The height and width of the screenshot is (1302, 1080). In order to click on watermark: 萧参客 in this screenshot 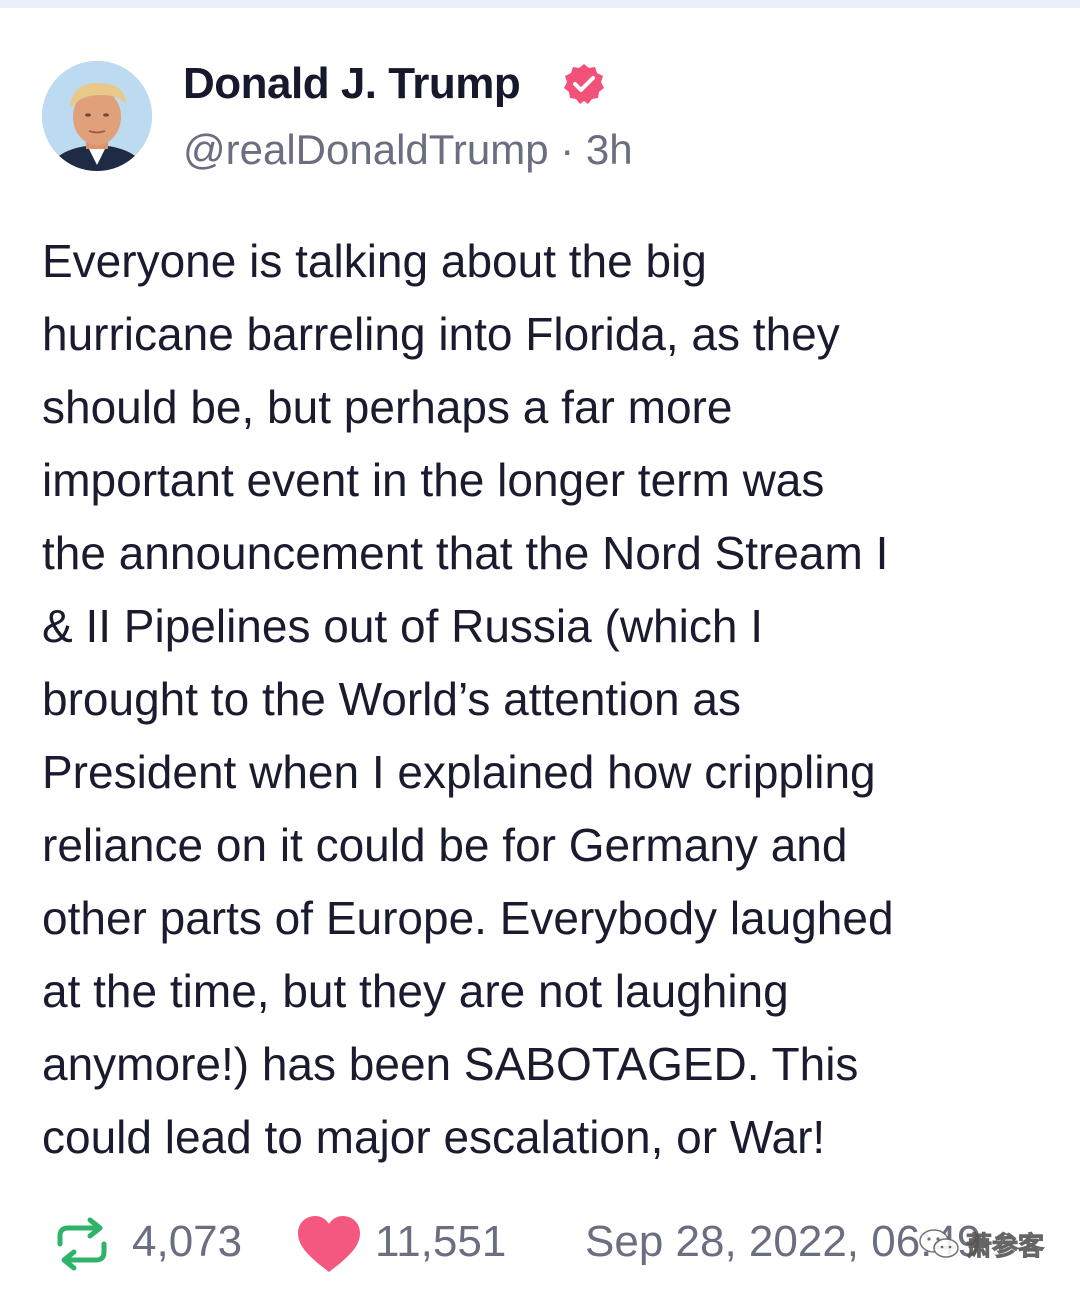, I will do `click(981, 1244)`.